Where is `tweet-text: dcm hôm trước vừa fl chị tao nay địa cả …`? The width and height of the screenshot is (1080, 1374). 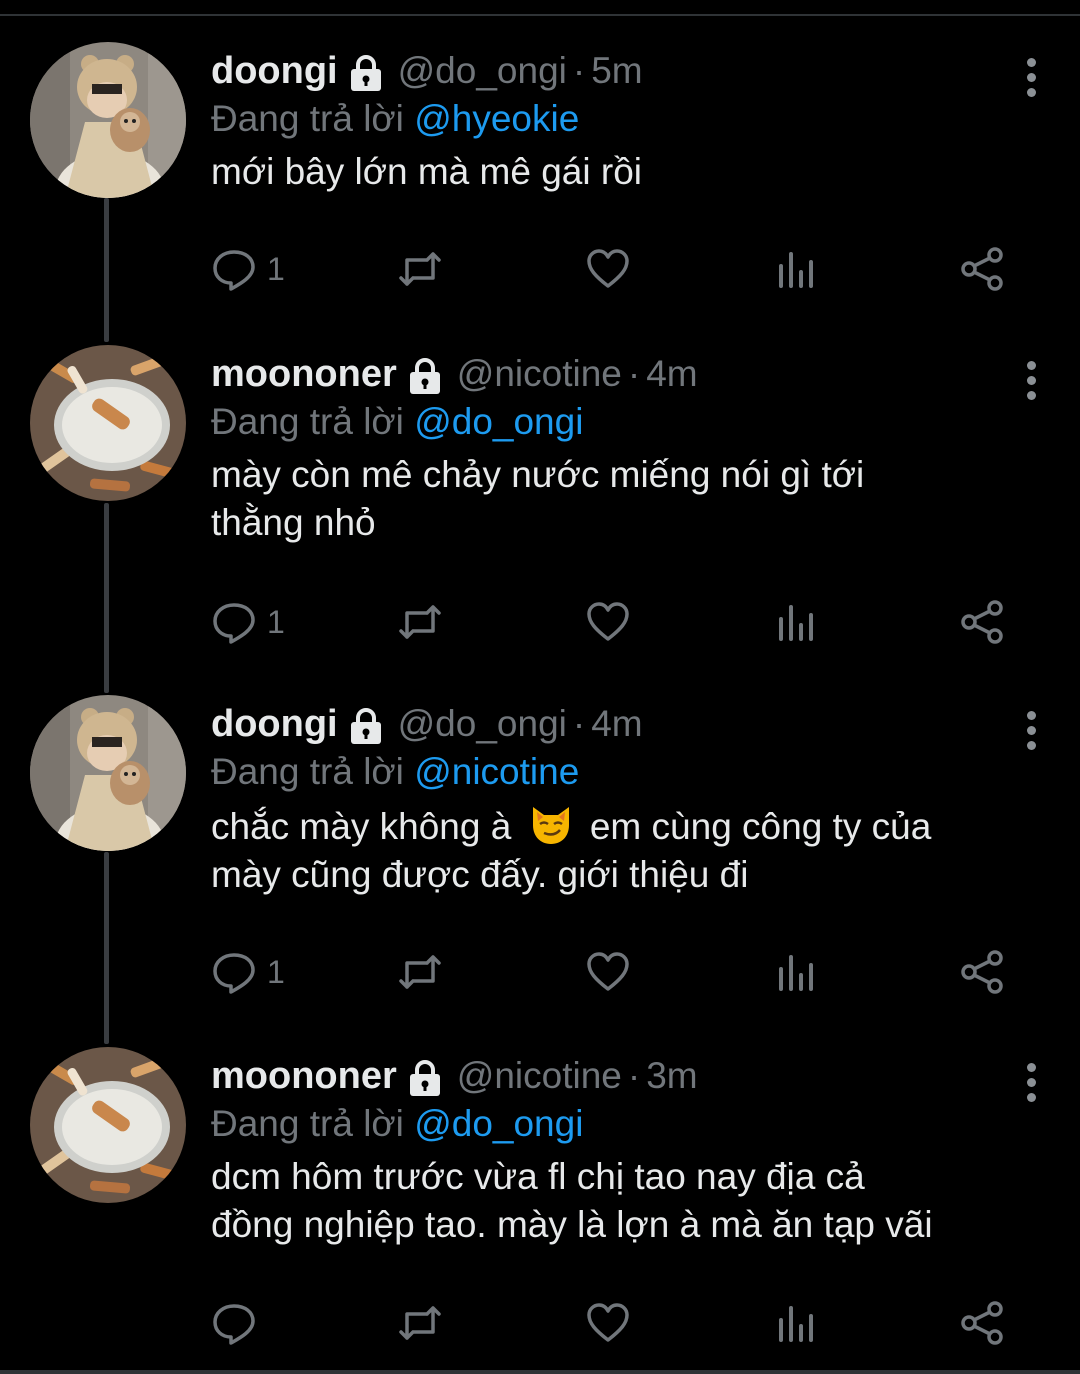 tweet-text: dcm hôm trước vừa fl chị tao nay địa cả … is located at coordinates (630, 1201).